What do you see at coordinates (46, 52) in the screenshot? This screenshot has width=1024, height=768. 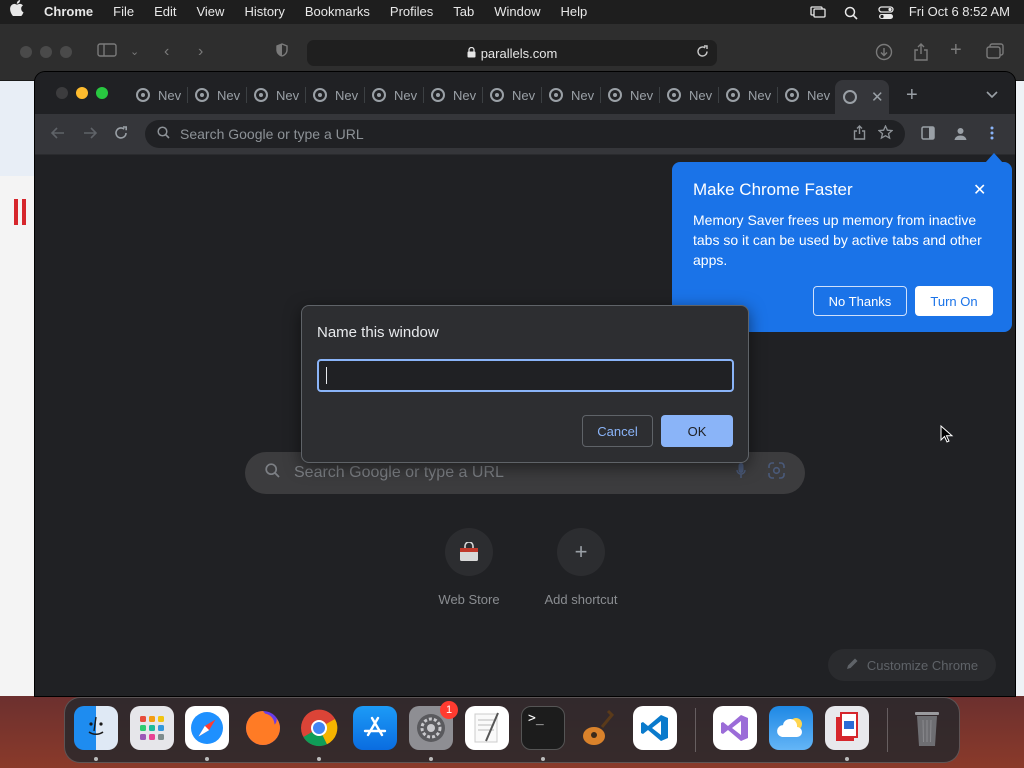 I see `safari-minimize-button` at bounding box center [46, 52].